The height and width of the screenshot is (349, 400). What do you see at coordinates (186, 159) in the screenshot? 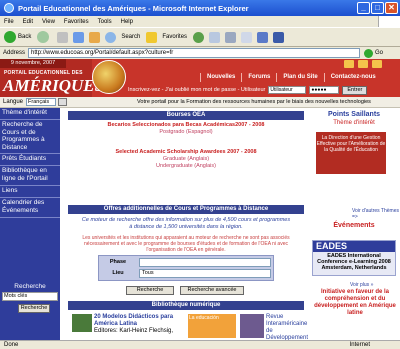
I see `scholarship-sub-graduate: Graduate (Anglais)` at bounding box center [186, 159].